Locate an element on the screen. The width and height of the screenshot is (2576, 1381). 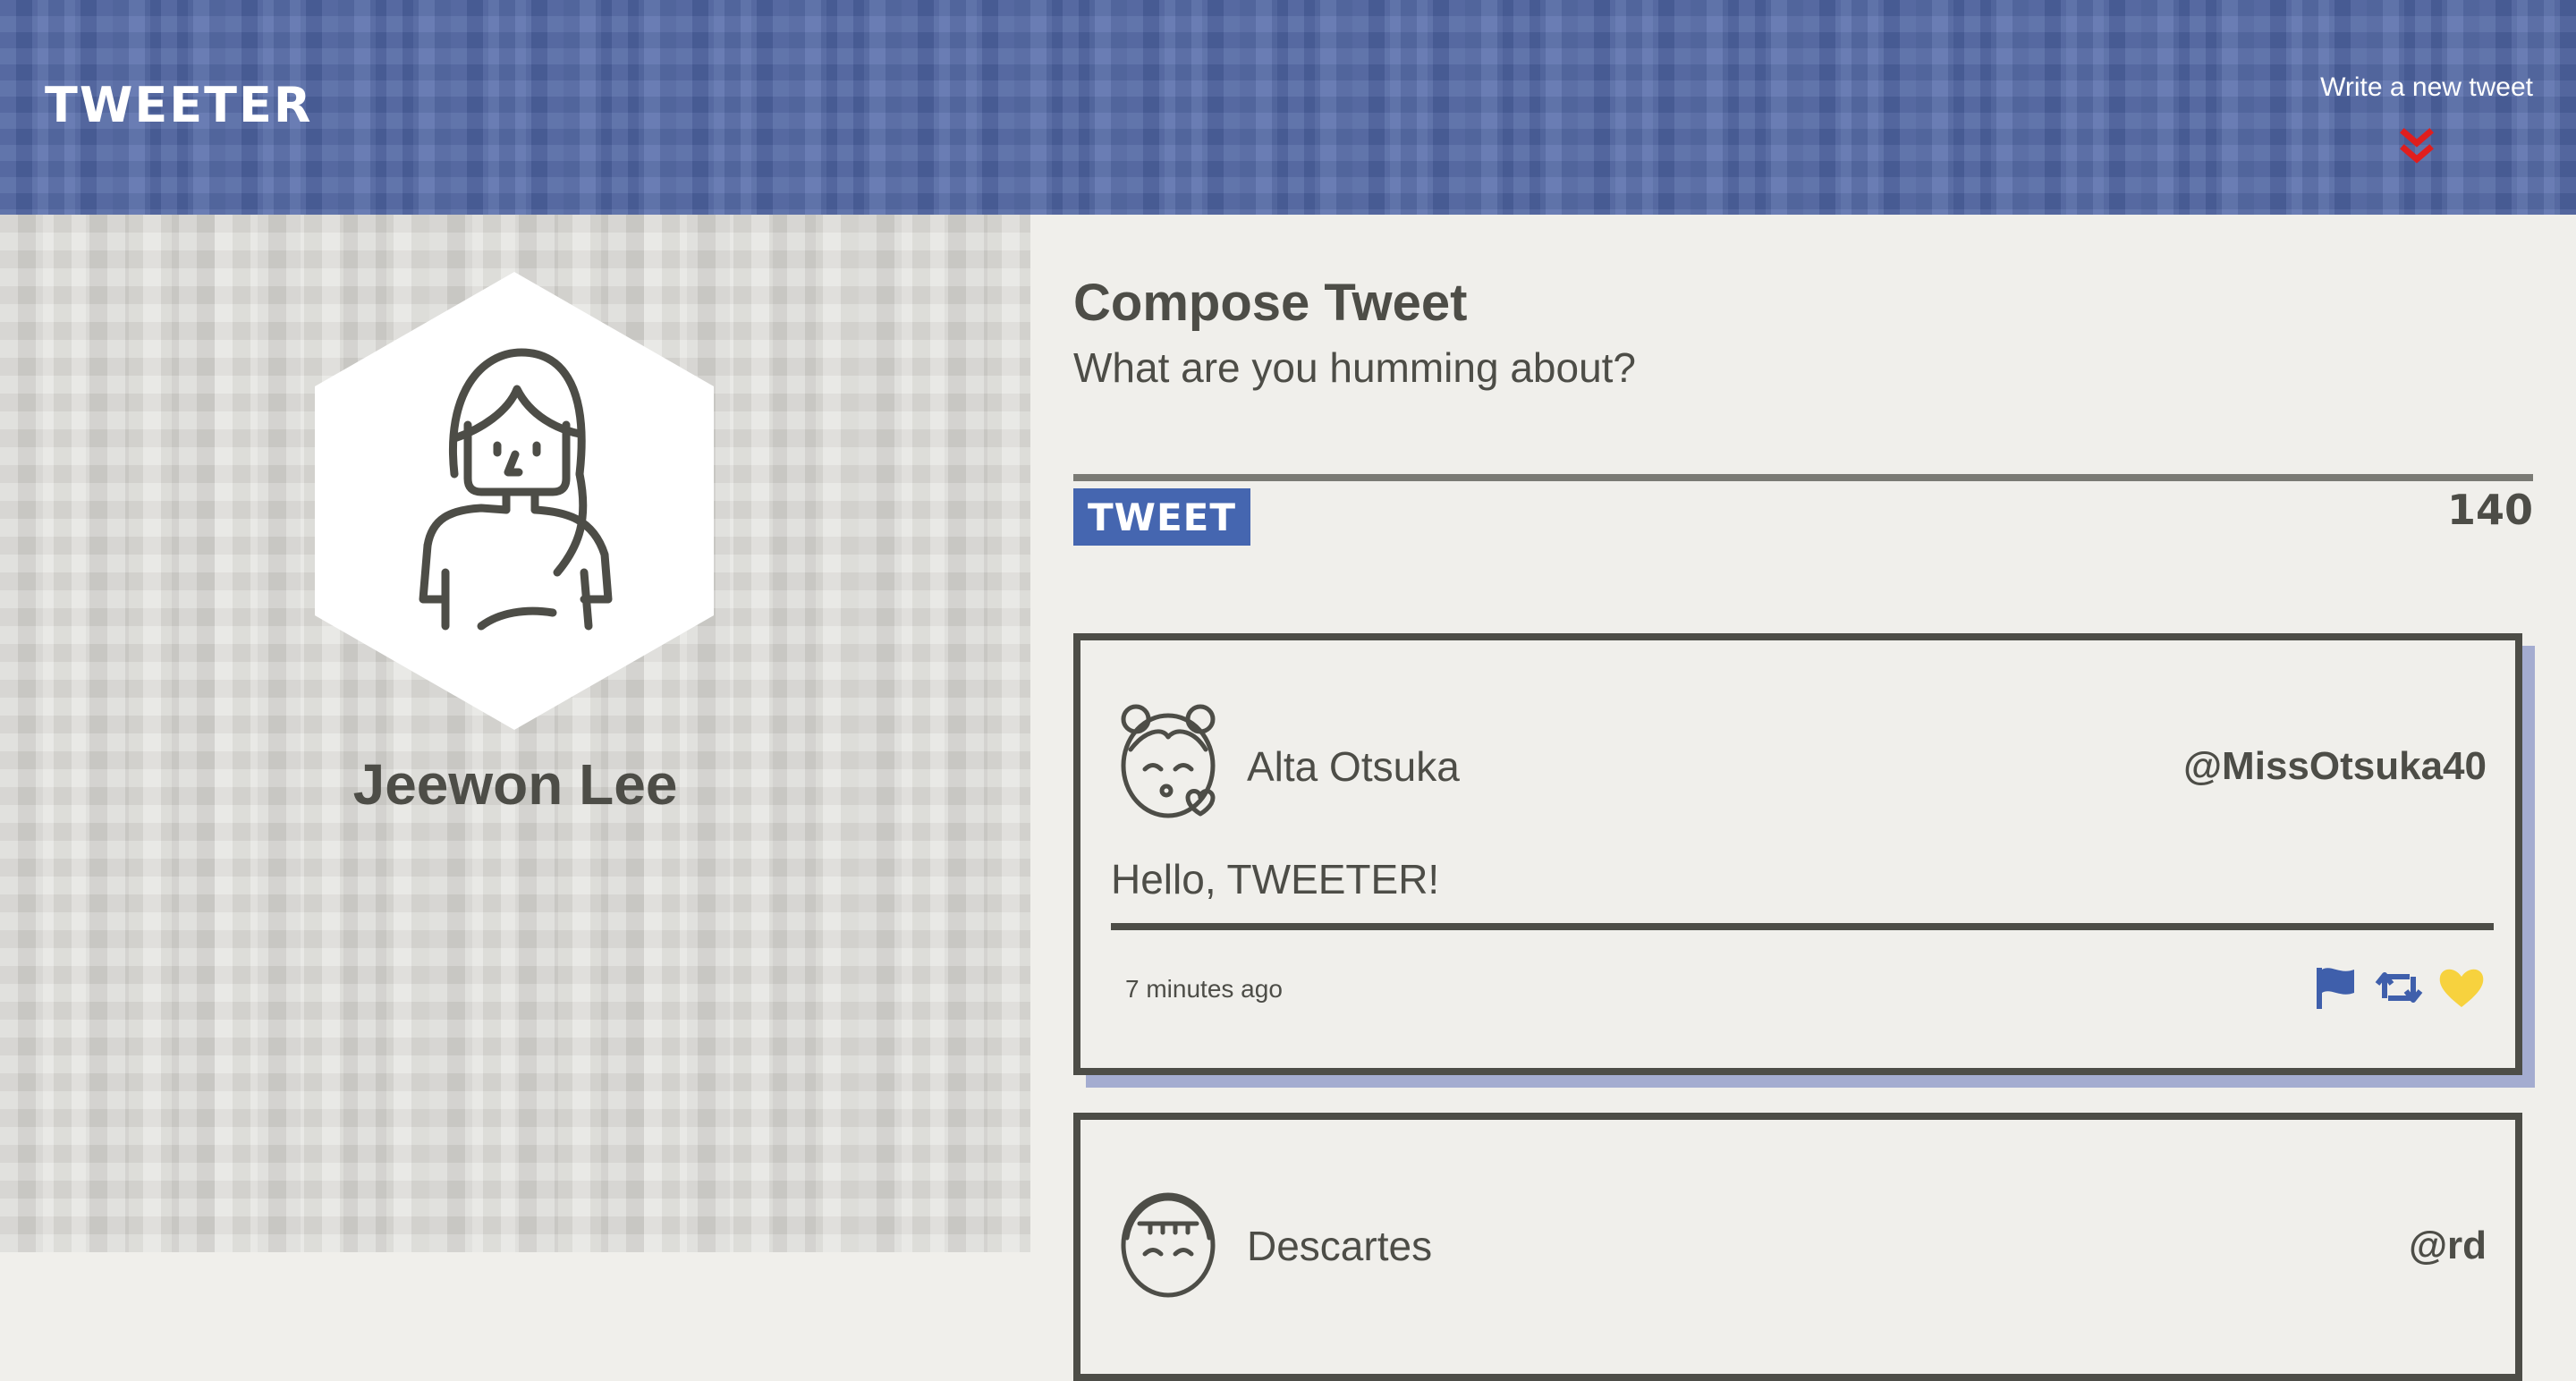
tweet-author-name: Descartes is located at coordinates (1340, 1246).